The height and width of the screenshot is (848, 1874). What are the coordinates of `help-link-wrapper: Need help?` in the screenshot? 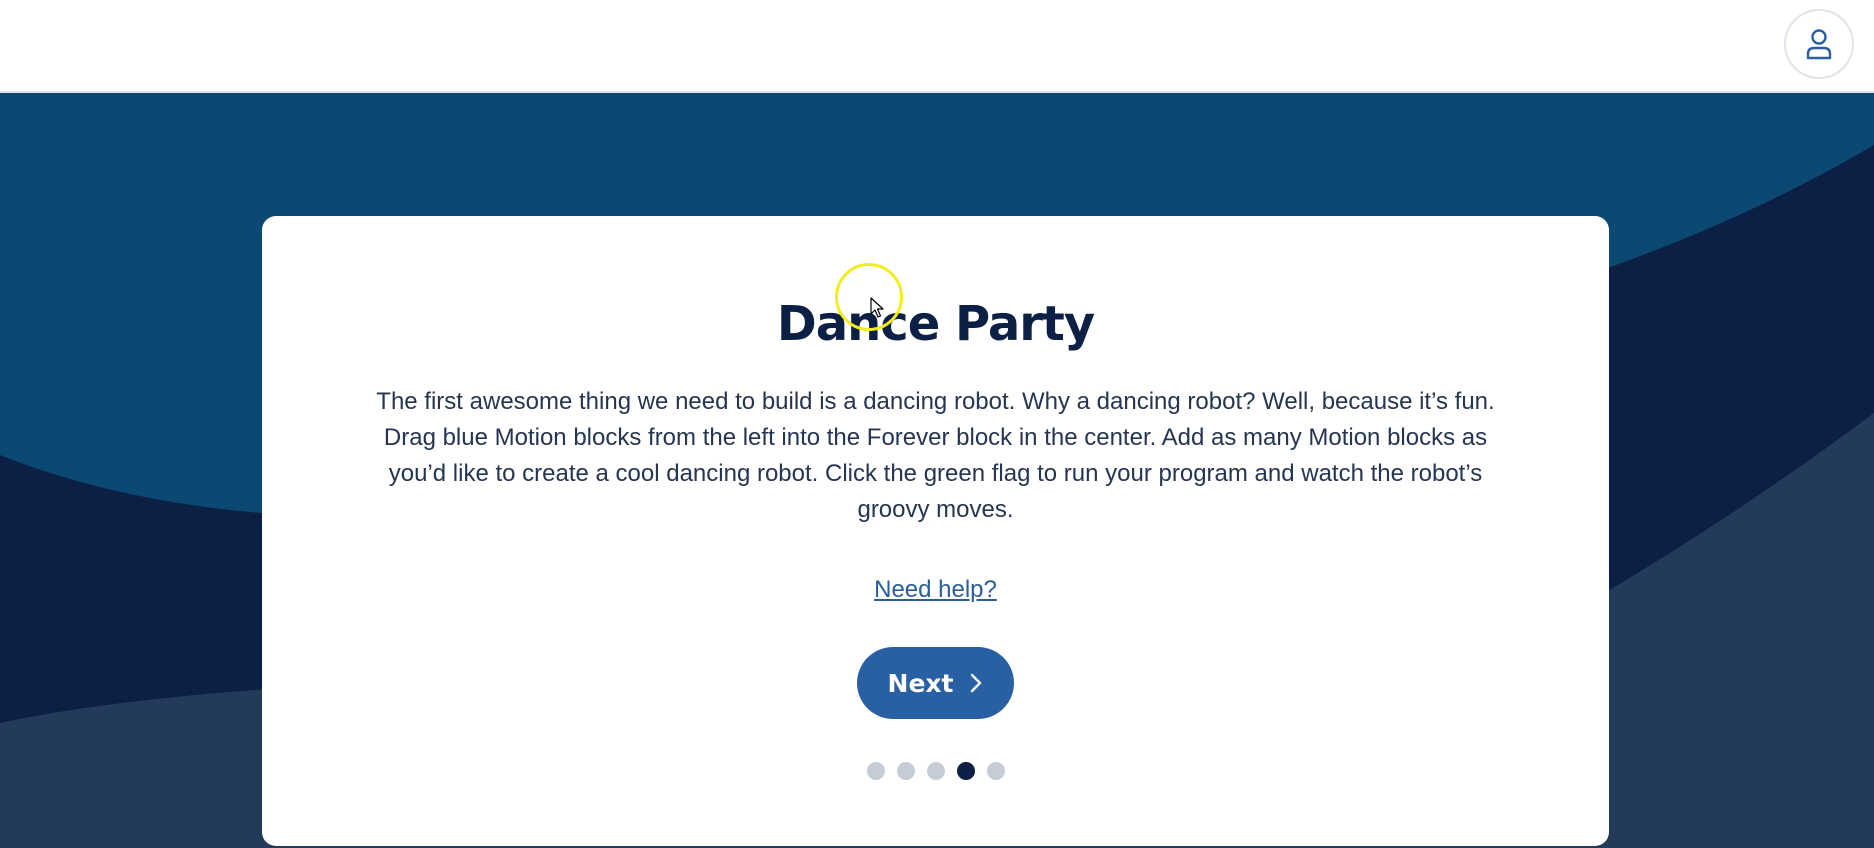 It's located at (935, 590).